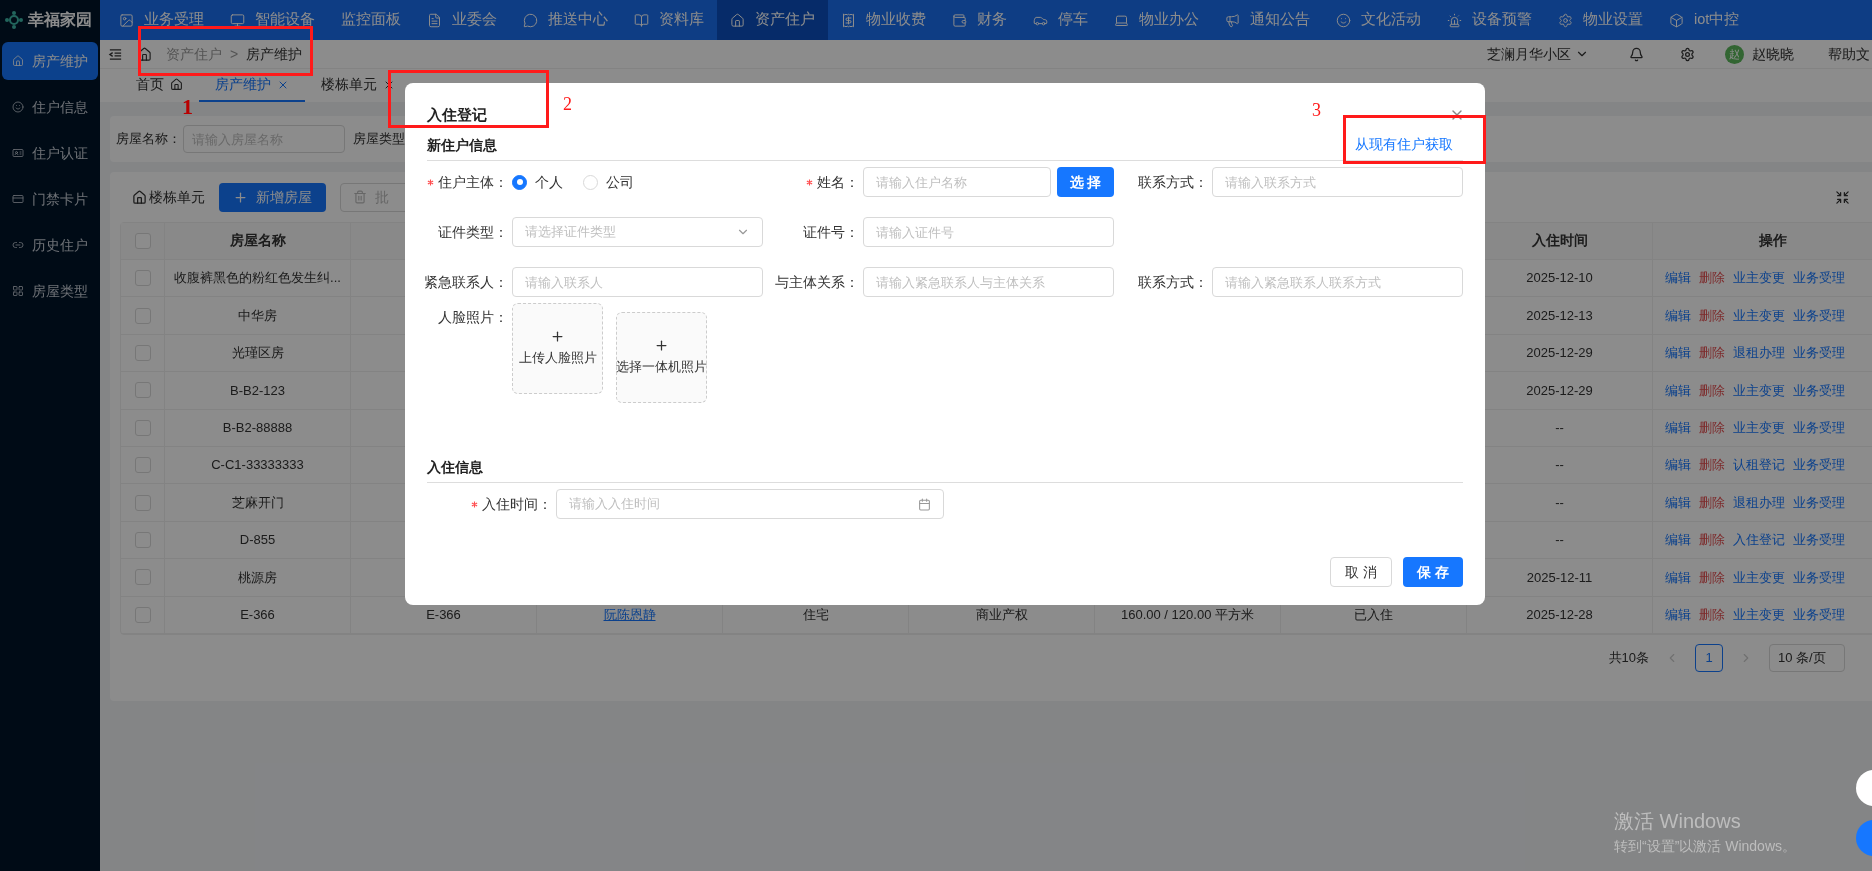 The image size is (1872, 871). I want to click on sidebar-item: 住户认证, so click(50, 153).